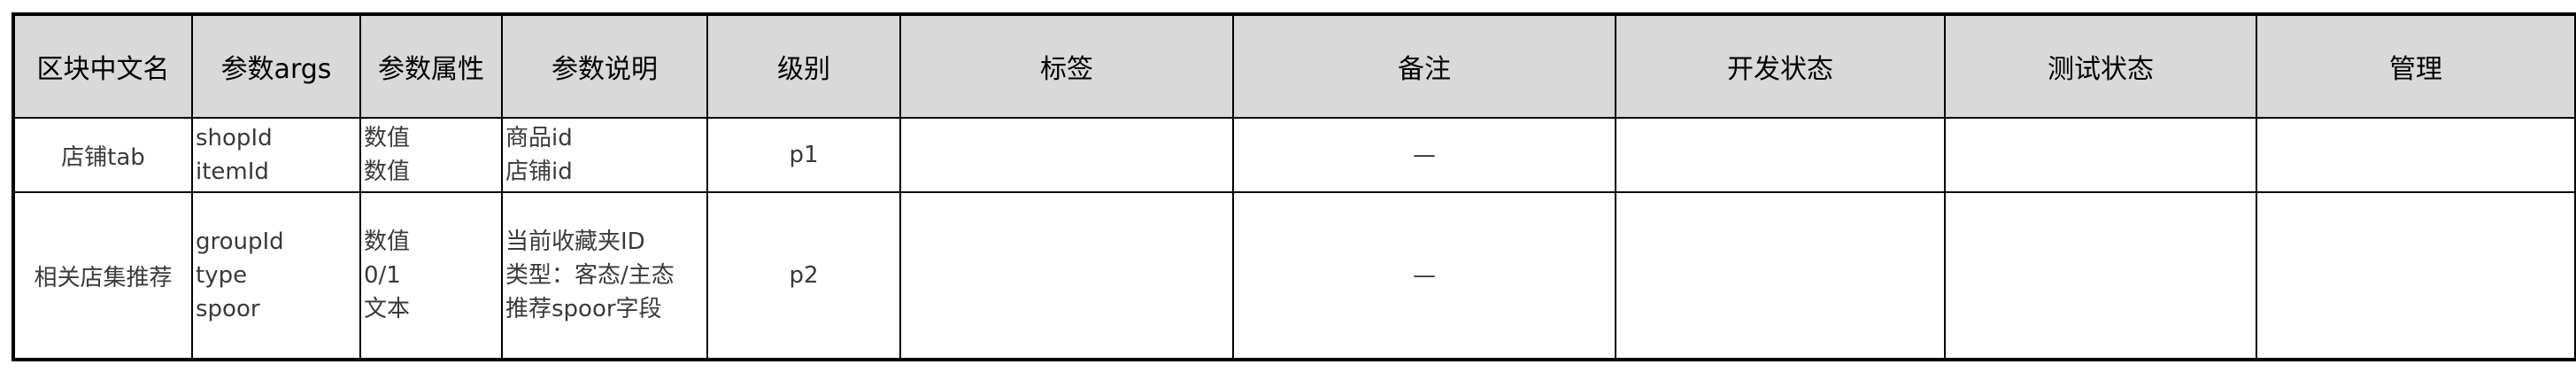  Describe the element at coordinates (276, 275) in the screenshot. I see `cell-args: groupId type spoor` at that location.